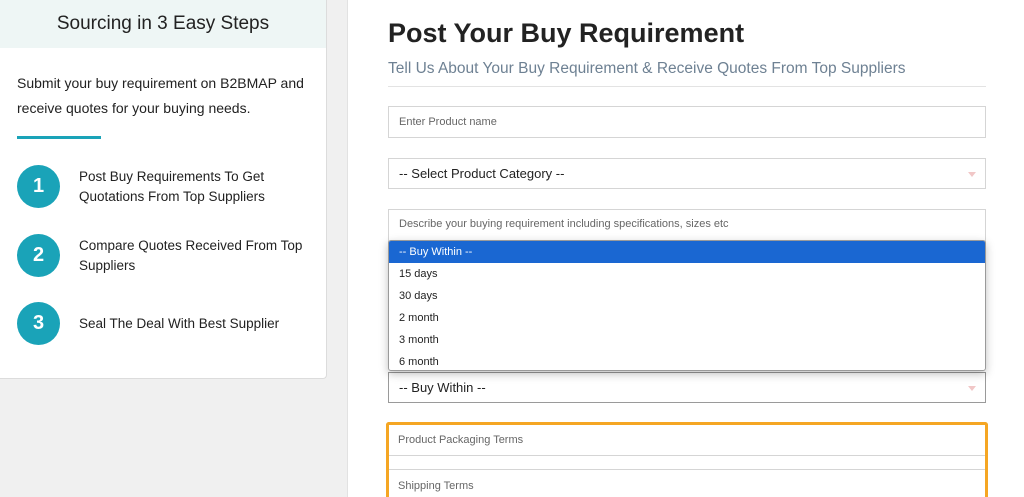 This screenshot has height=497, width=1024. Describe the element at coordinates (442, 387) in the screenshot. I see `buy-within-value: -- Buy Within --` at that location.